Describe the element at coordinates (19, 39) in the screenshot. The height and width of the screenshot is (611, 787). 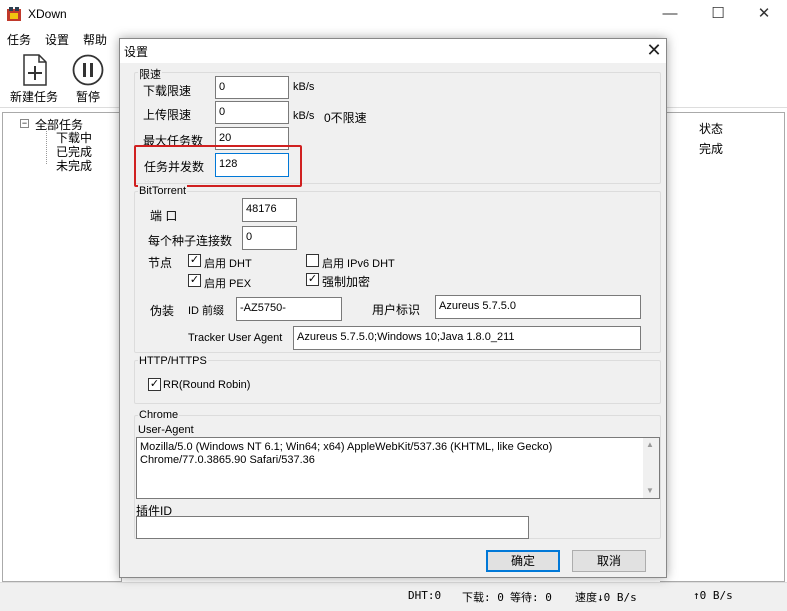
I see `menu-tasks: 任务` at that location.